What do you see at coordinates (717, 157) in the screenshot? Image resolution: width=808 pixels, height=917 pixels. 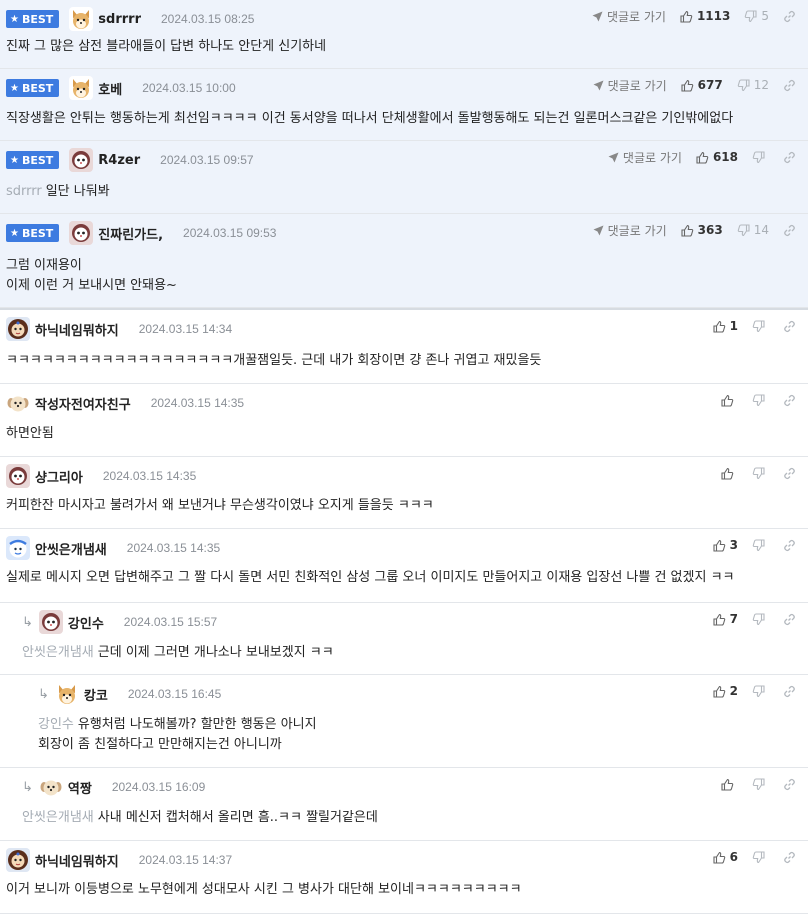 I see `upvote-button: 618` at bounding box center [717, 157].